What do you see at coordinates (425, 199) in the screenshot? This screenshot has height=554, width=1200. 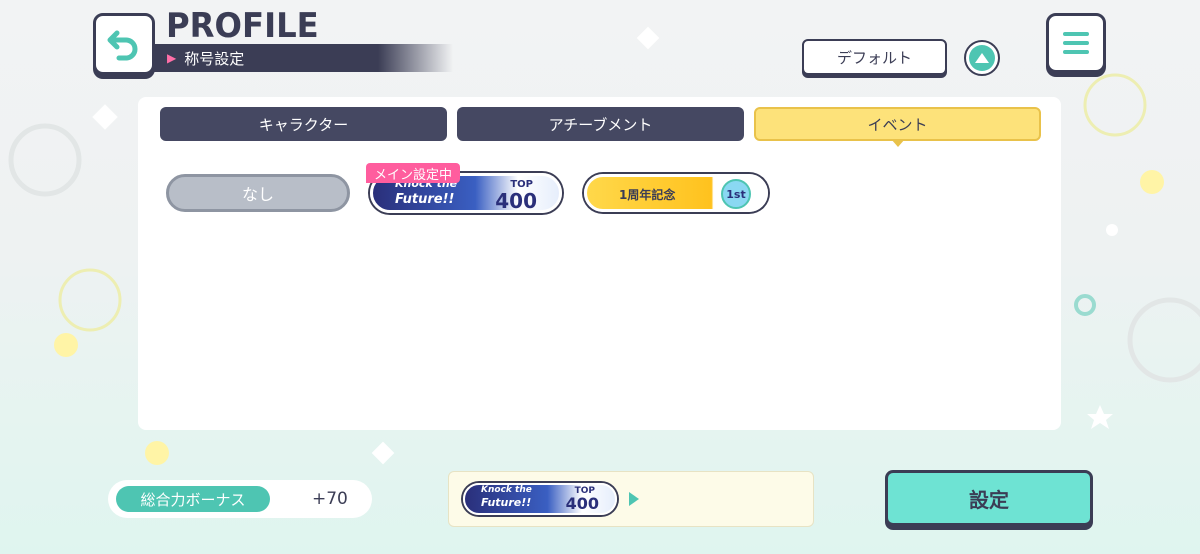 I see `badge-text-line2: Future!!` at bounding box center [425, 199].